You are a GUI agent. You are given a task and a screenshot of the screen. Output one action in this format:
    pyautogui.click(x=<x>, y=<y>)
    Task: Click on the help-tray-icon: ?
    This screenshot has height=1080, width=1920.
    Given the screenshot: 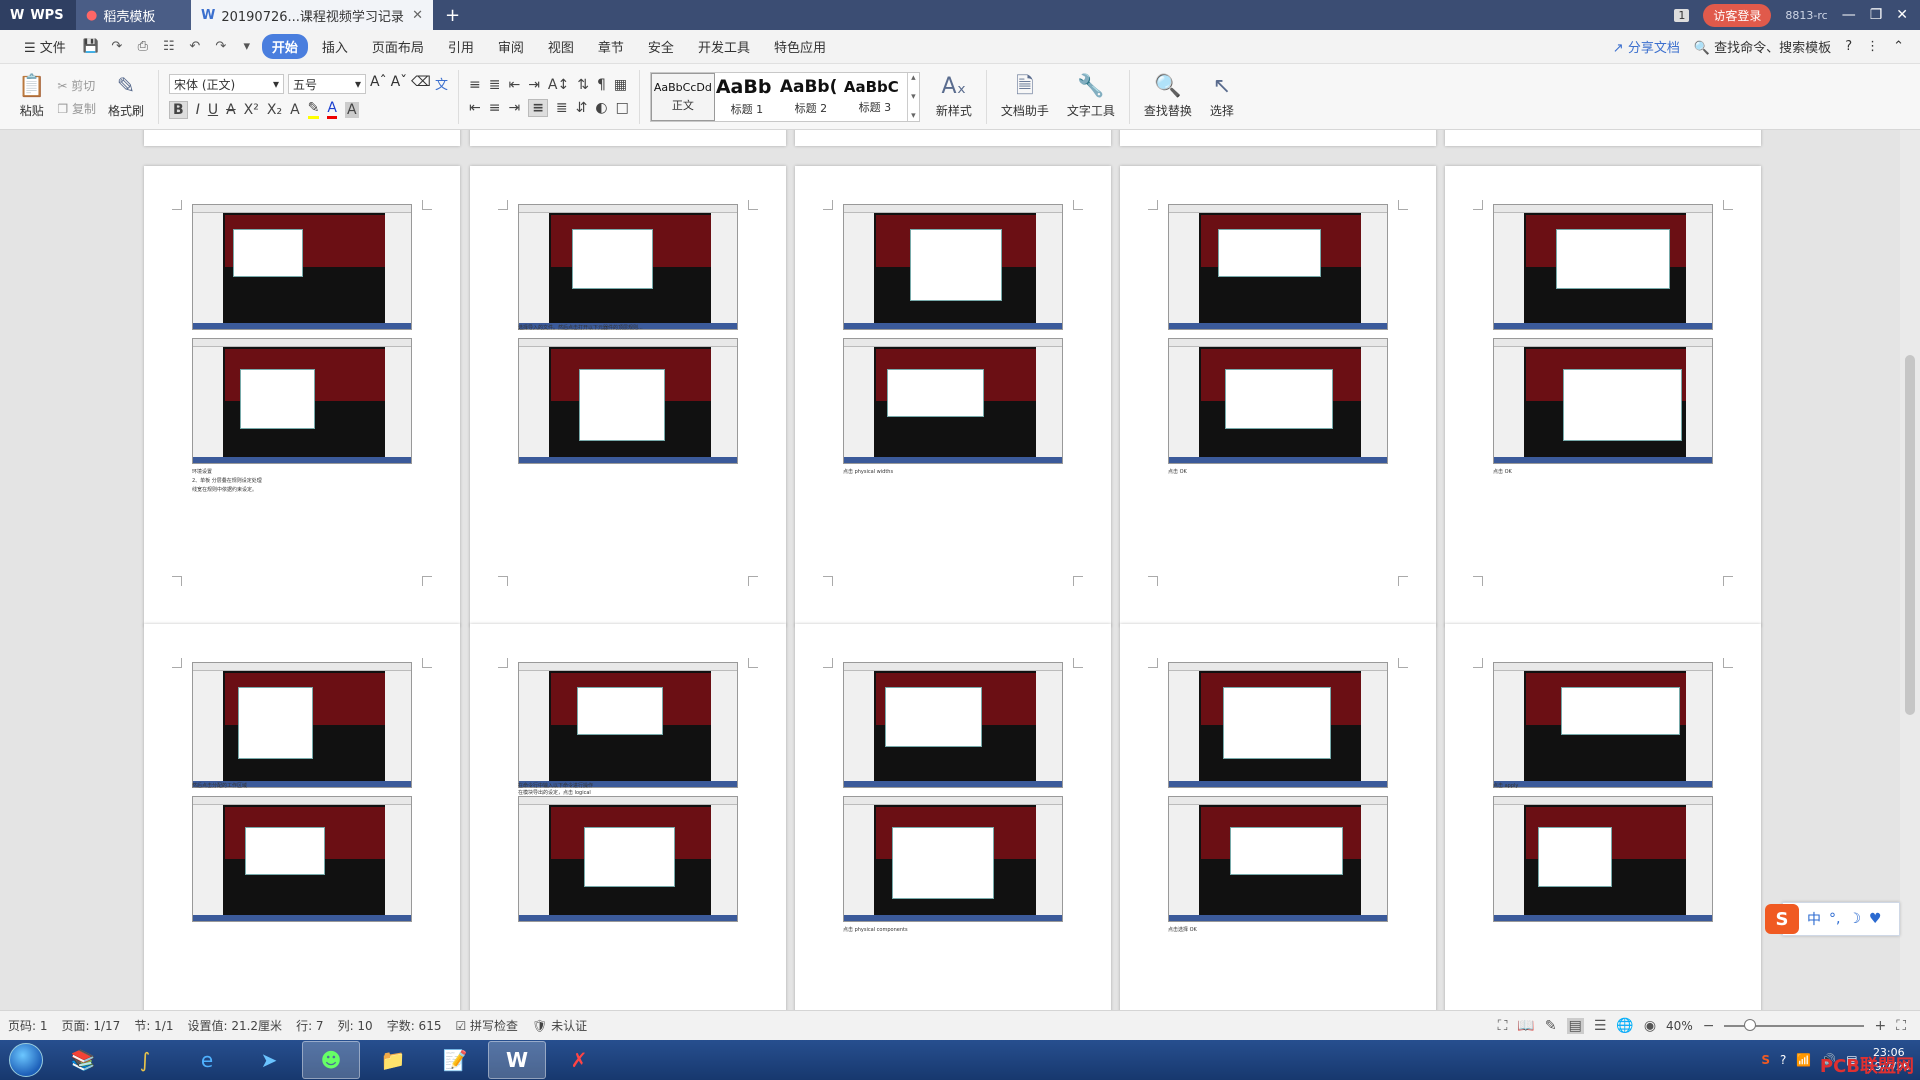 What is the action you would take?
    pyautogui.click(x=1783, y=1060)
    